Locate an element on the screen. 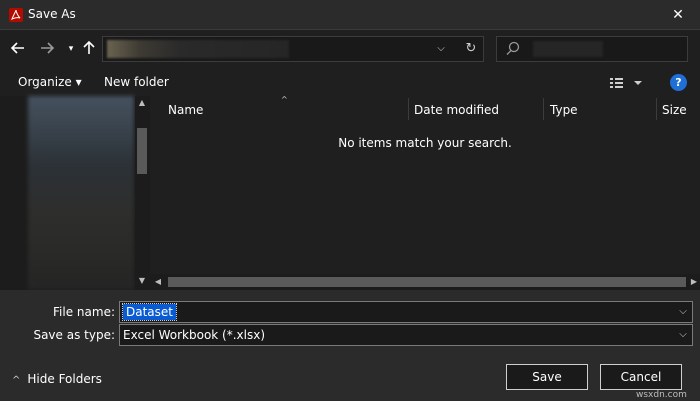 The image size is (700, 401). horizontal-scroll-thumb is located at coordinates (427, 282).